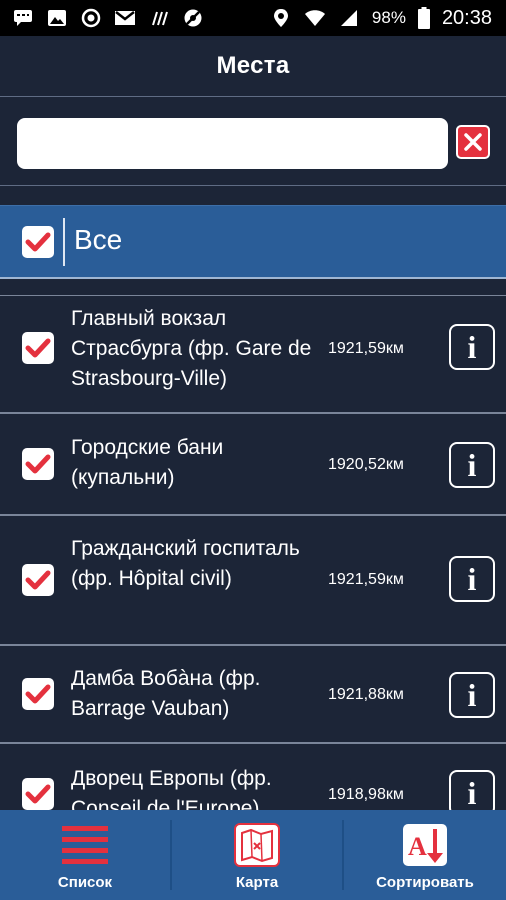 This screenshot has width=506, height=900. Describe the element at coordinates (98, 239) in the screenshot. I see `select-all-label: Все` at that location.